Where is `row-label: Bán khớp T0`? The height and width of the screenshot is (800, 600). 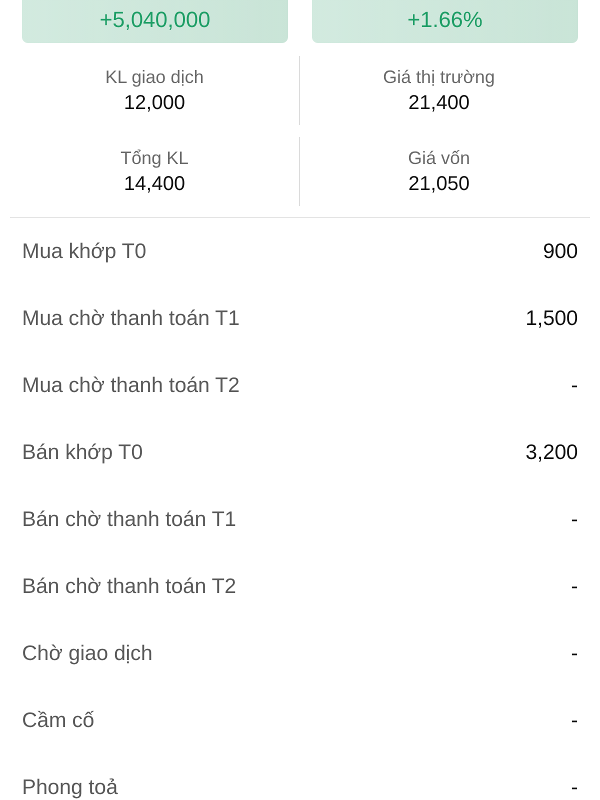
row-label: Bán khớp T0 is located at coordinates (82, 453).